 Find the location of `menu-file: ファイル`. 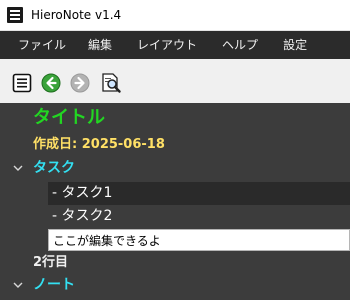

menu-file: ファイル is located at coordinates (42, 45).